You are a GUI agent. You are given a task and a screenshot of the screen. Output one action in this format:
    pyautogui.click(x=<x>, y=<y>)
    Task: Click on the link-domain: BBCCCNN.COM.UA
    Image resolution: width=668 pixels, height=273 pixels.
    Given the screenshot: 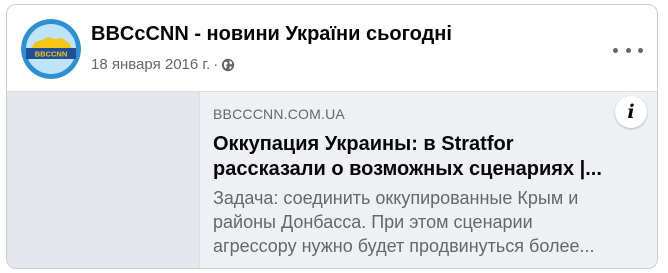 What is the action you would take?
    pyautogui.click(x=279, y=114)
    